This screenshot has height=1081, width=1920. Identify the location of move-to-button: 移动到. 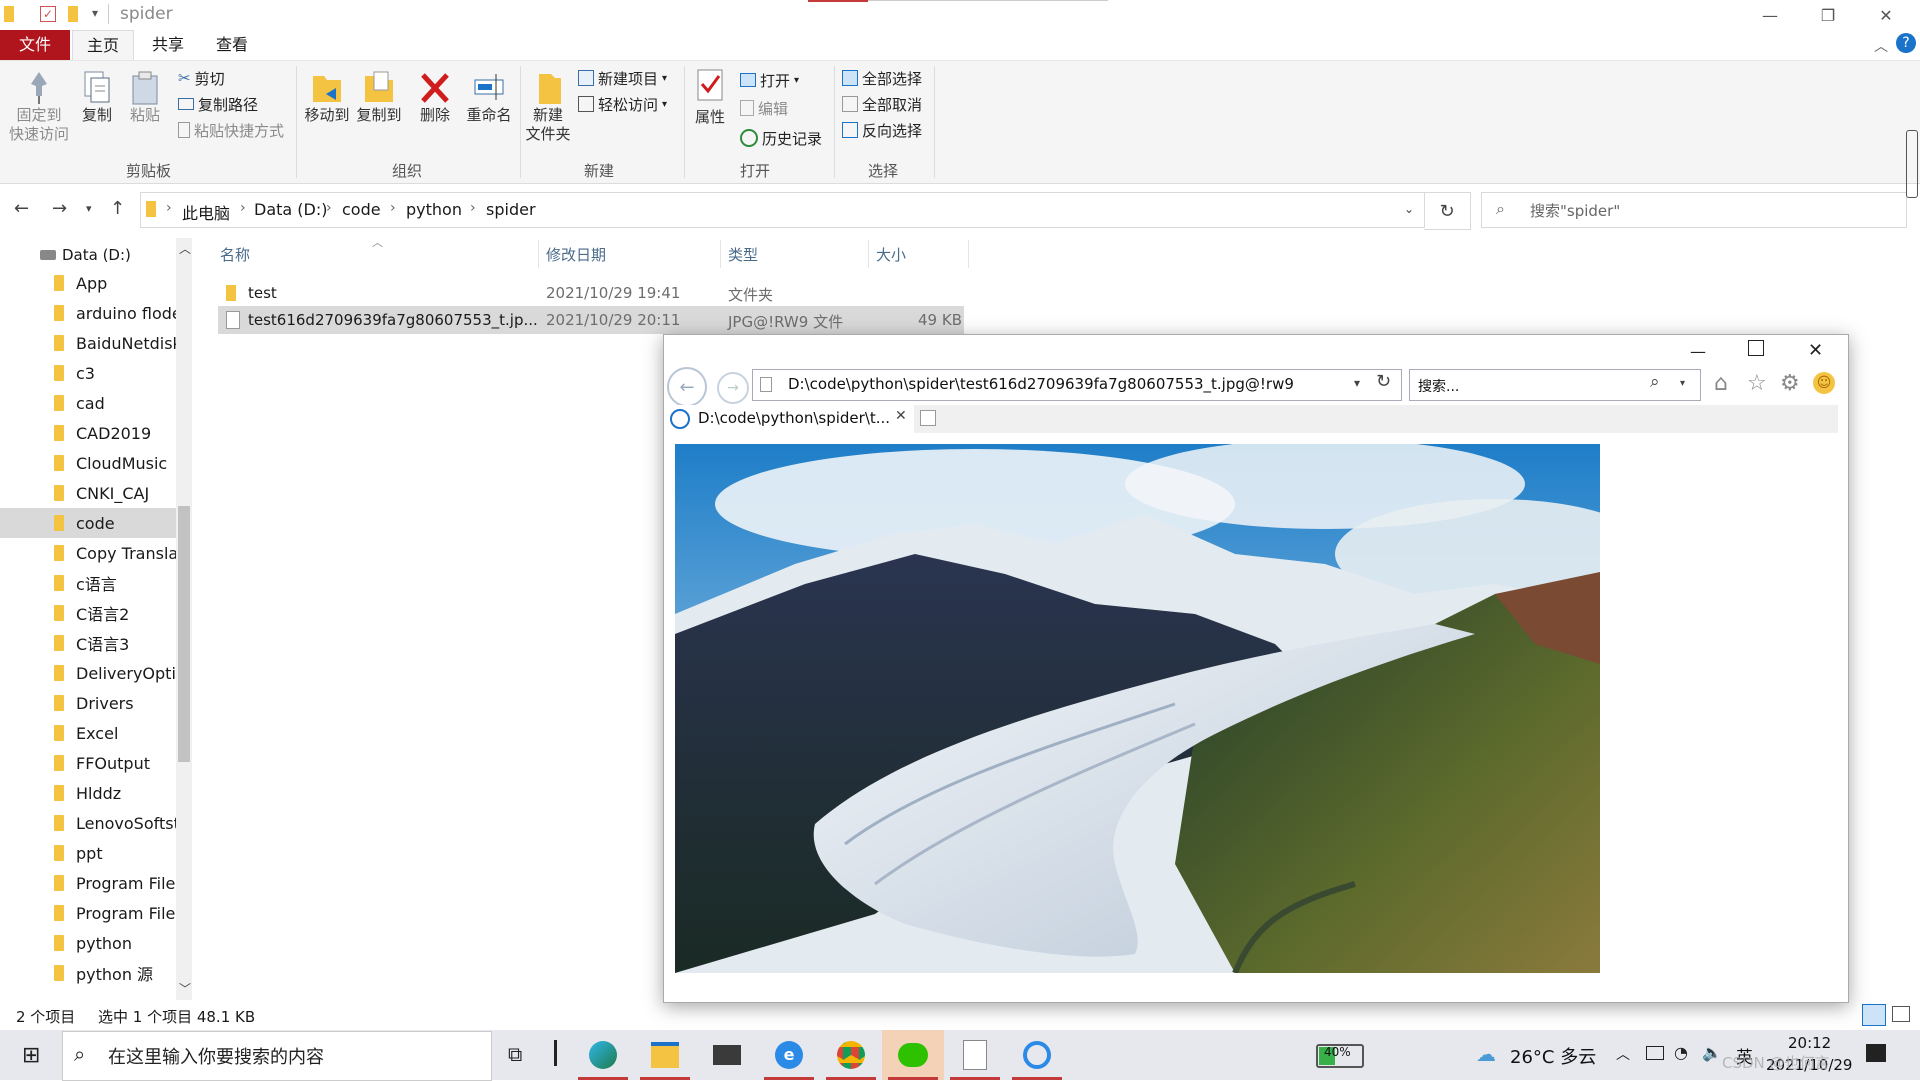
(327, 97).